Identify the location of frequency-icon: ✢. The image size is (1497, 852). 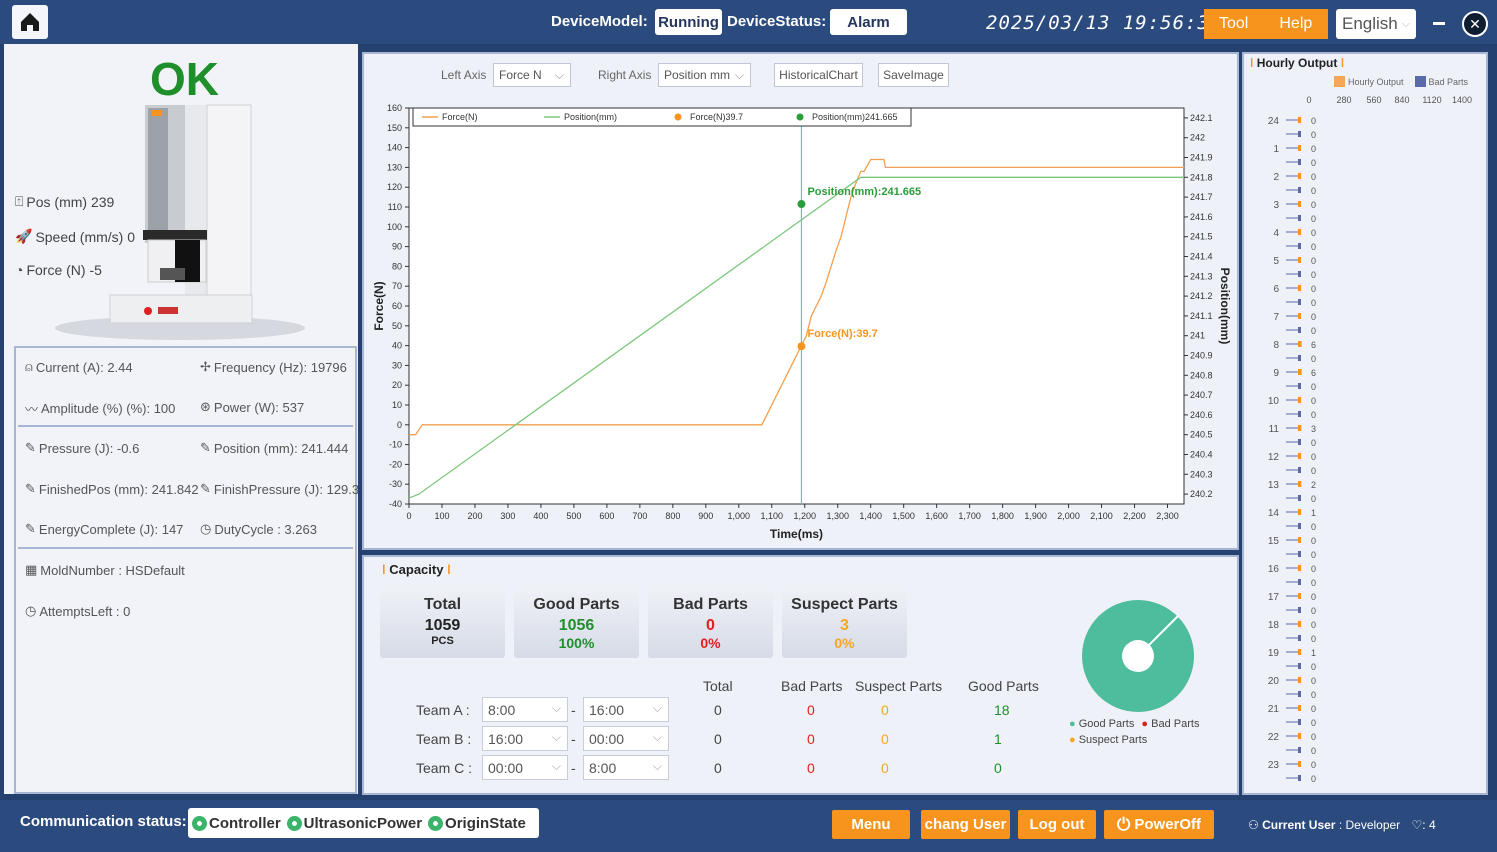
(205, 366).